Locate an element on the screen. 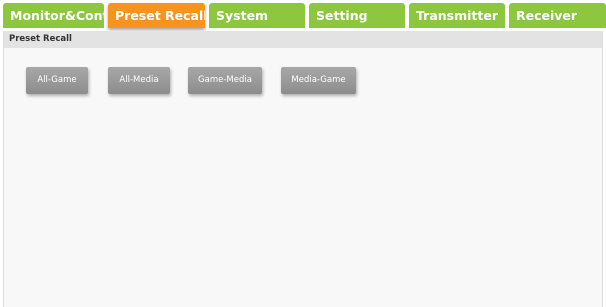 This screenshot has height=307, width=606. preset-all-game-button: All-Game is located at coordinates (57, 80).